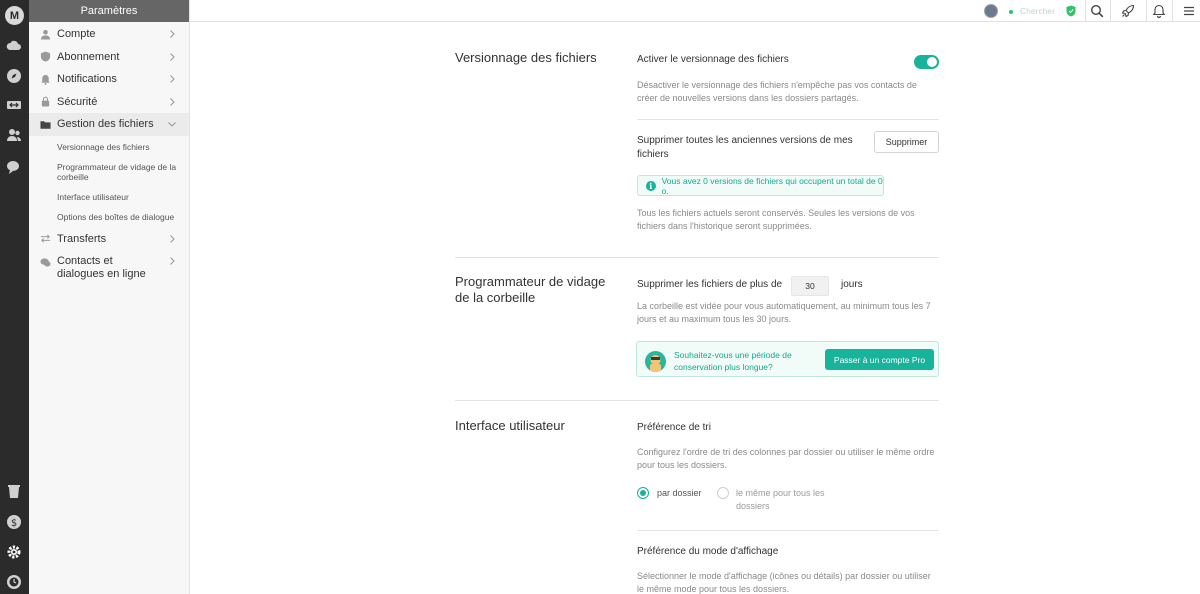 The image size is (1200, 594). Describe the element at coordinates (76, 34) in the screenshot. I see `sidebar-item-label: Compte` at that location.